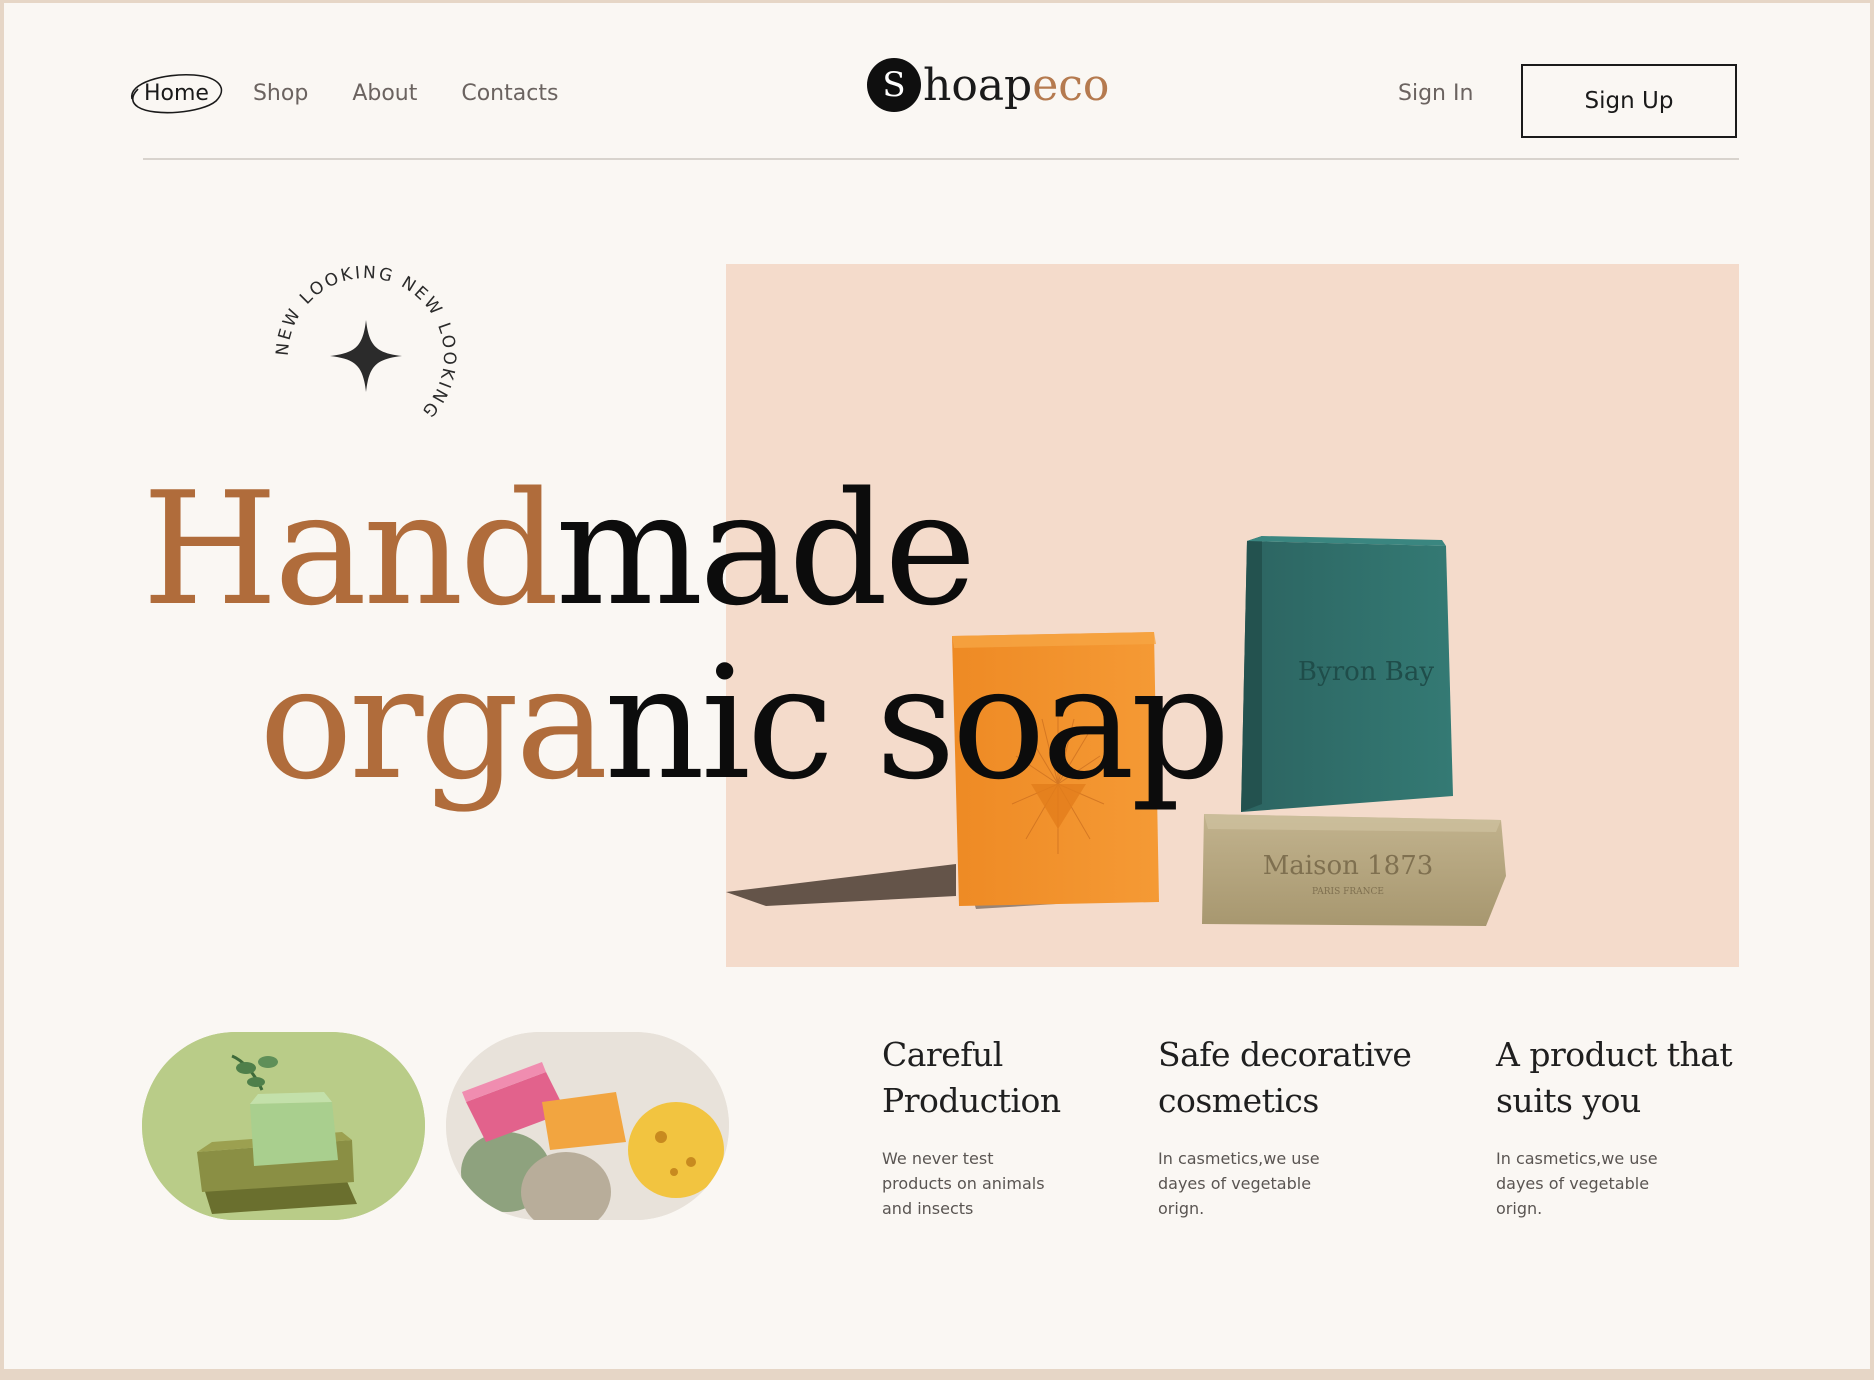  I want to click on soap-thumbnail-green, so click(283, 1126).